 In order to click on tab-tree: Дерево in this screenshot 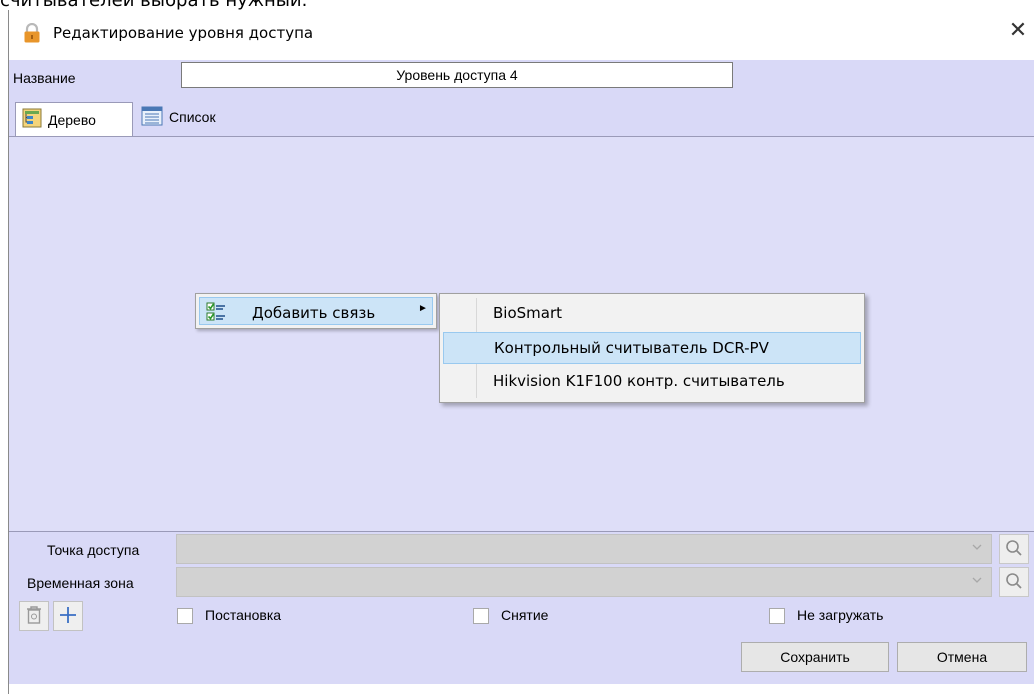, I will do `click(74, 119)`.